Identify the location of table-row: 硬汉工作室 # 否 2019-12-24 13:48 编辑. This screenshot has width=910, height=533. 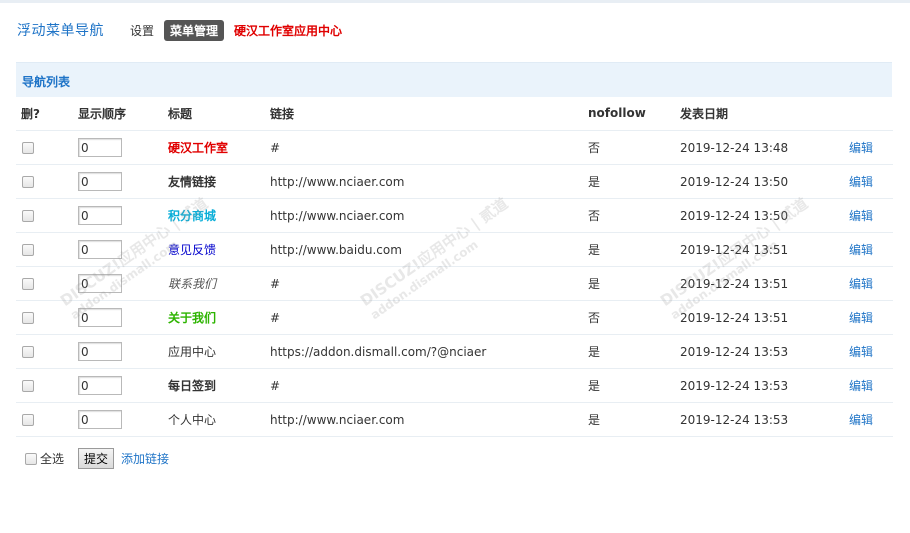
(454, 147).